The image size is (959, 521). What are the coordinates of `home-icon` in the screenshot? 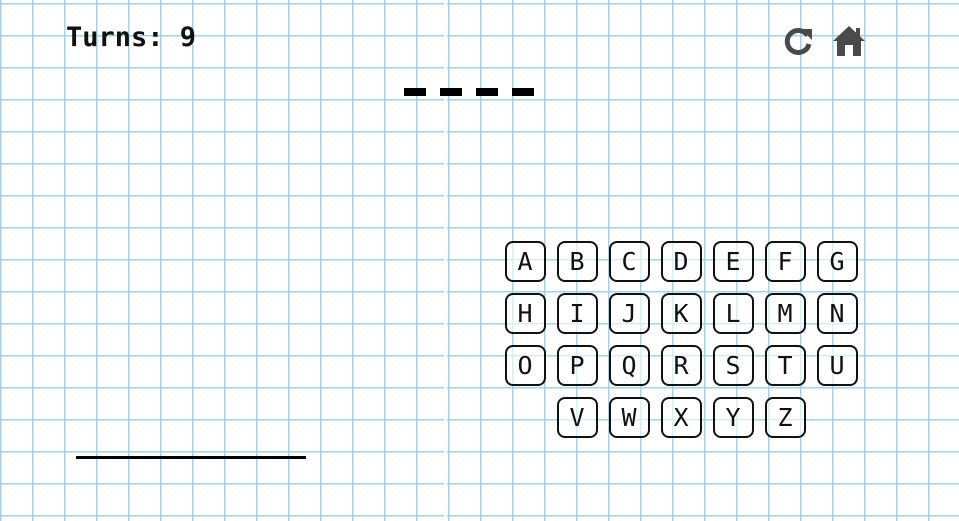 It's located at (849, 41).